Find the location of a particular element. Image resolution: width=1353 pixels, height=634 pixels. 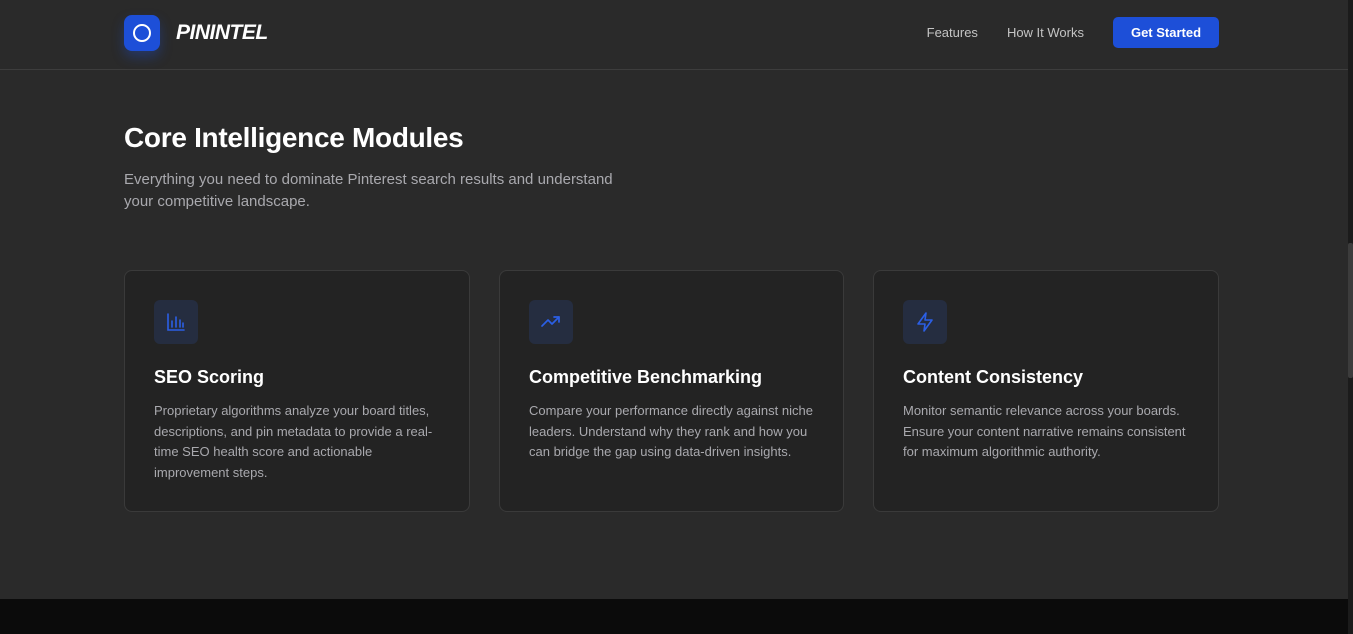

nav-links: Features How It Works Get Started is located at coordinates (1073, 32).